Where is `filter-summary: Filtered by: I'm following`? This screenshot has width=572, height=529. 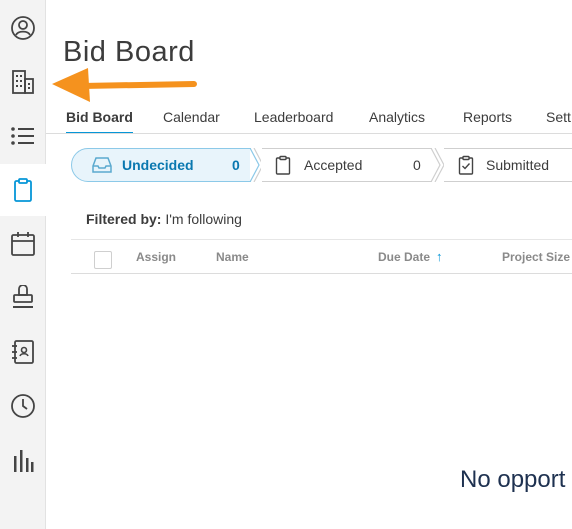
filter-summary: Filtered by: I'm following is located at coordinates (164, 219).